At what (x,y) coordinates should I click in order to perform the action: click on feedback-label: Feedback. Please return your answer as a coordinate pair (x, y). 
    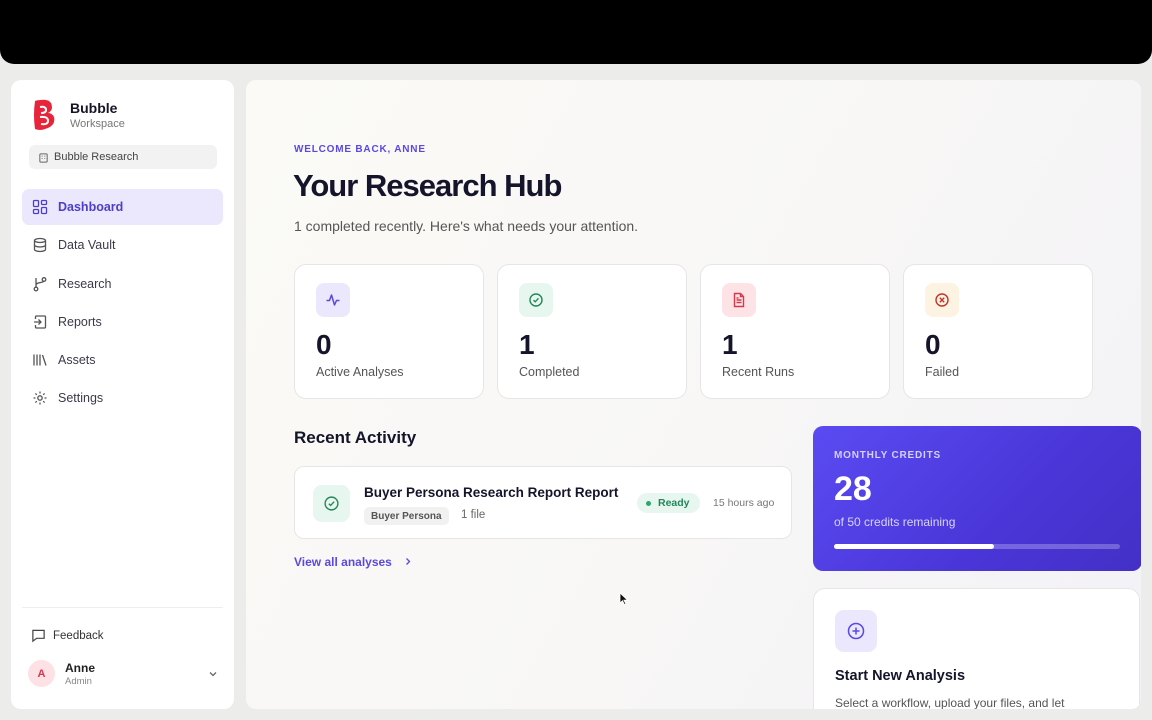
    Looking at the image, I should click on (78, 635).